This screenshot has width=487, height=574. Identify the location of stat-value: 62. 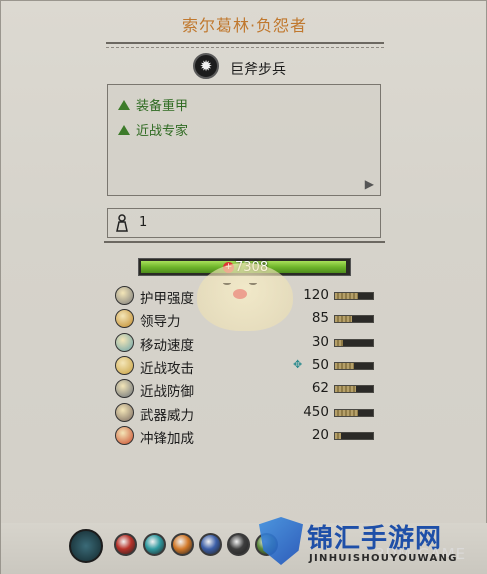
(320, 388).